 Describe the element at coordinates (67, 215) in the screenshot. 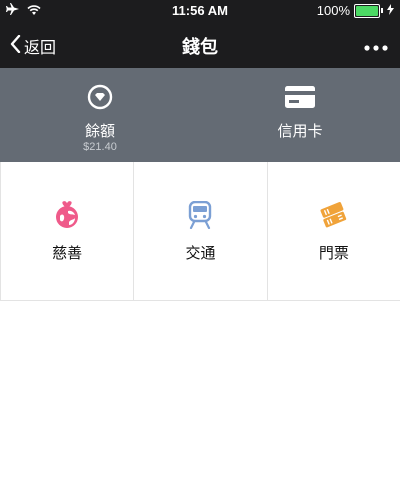

I see `charity-icon` at that location.